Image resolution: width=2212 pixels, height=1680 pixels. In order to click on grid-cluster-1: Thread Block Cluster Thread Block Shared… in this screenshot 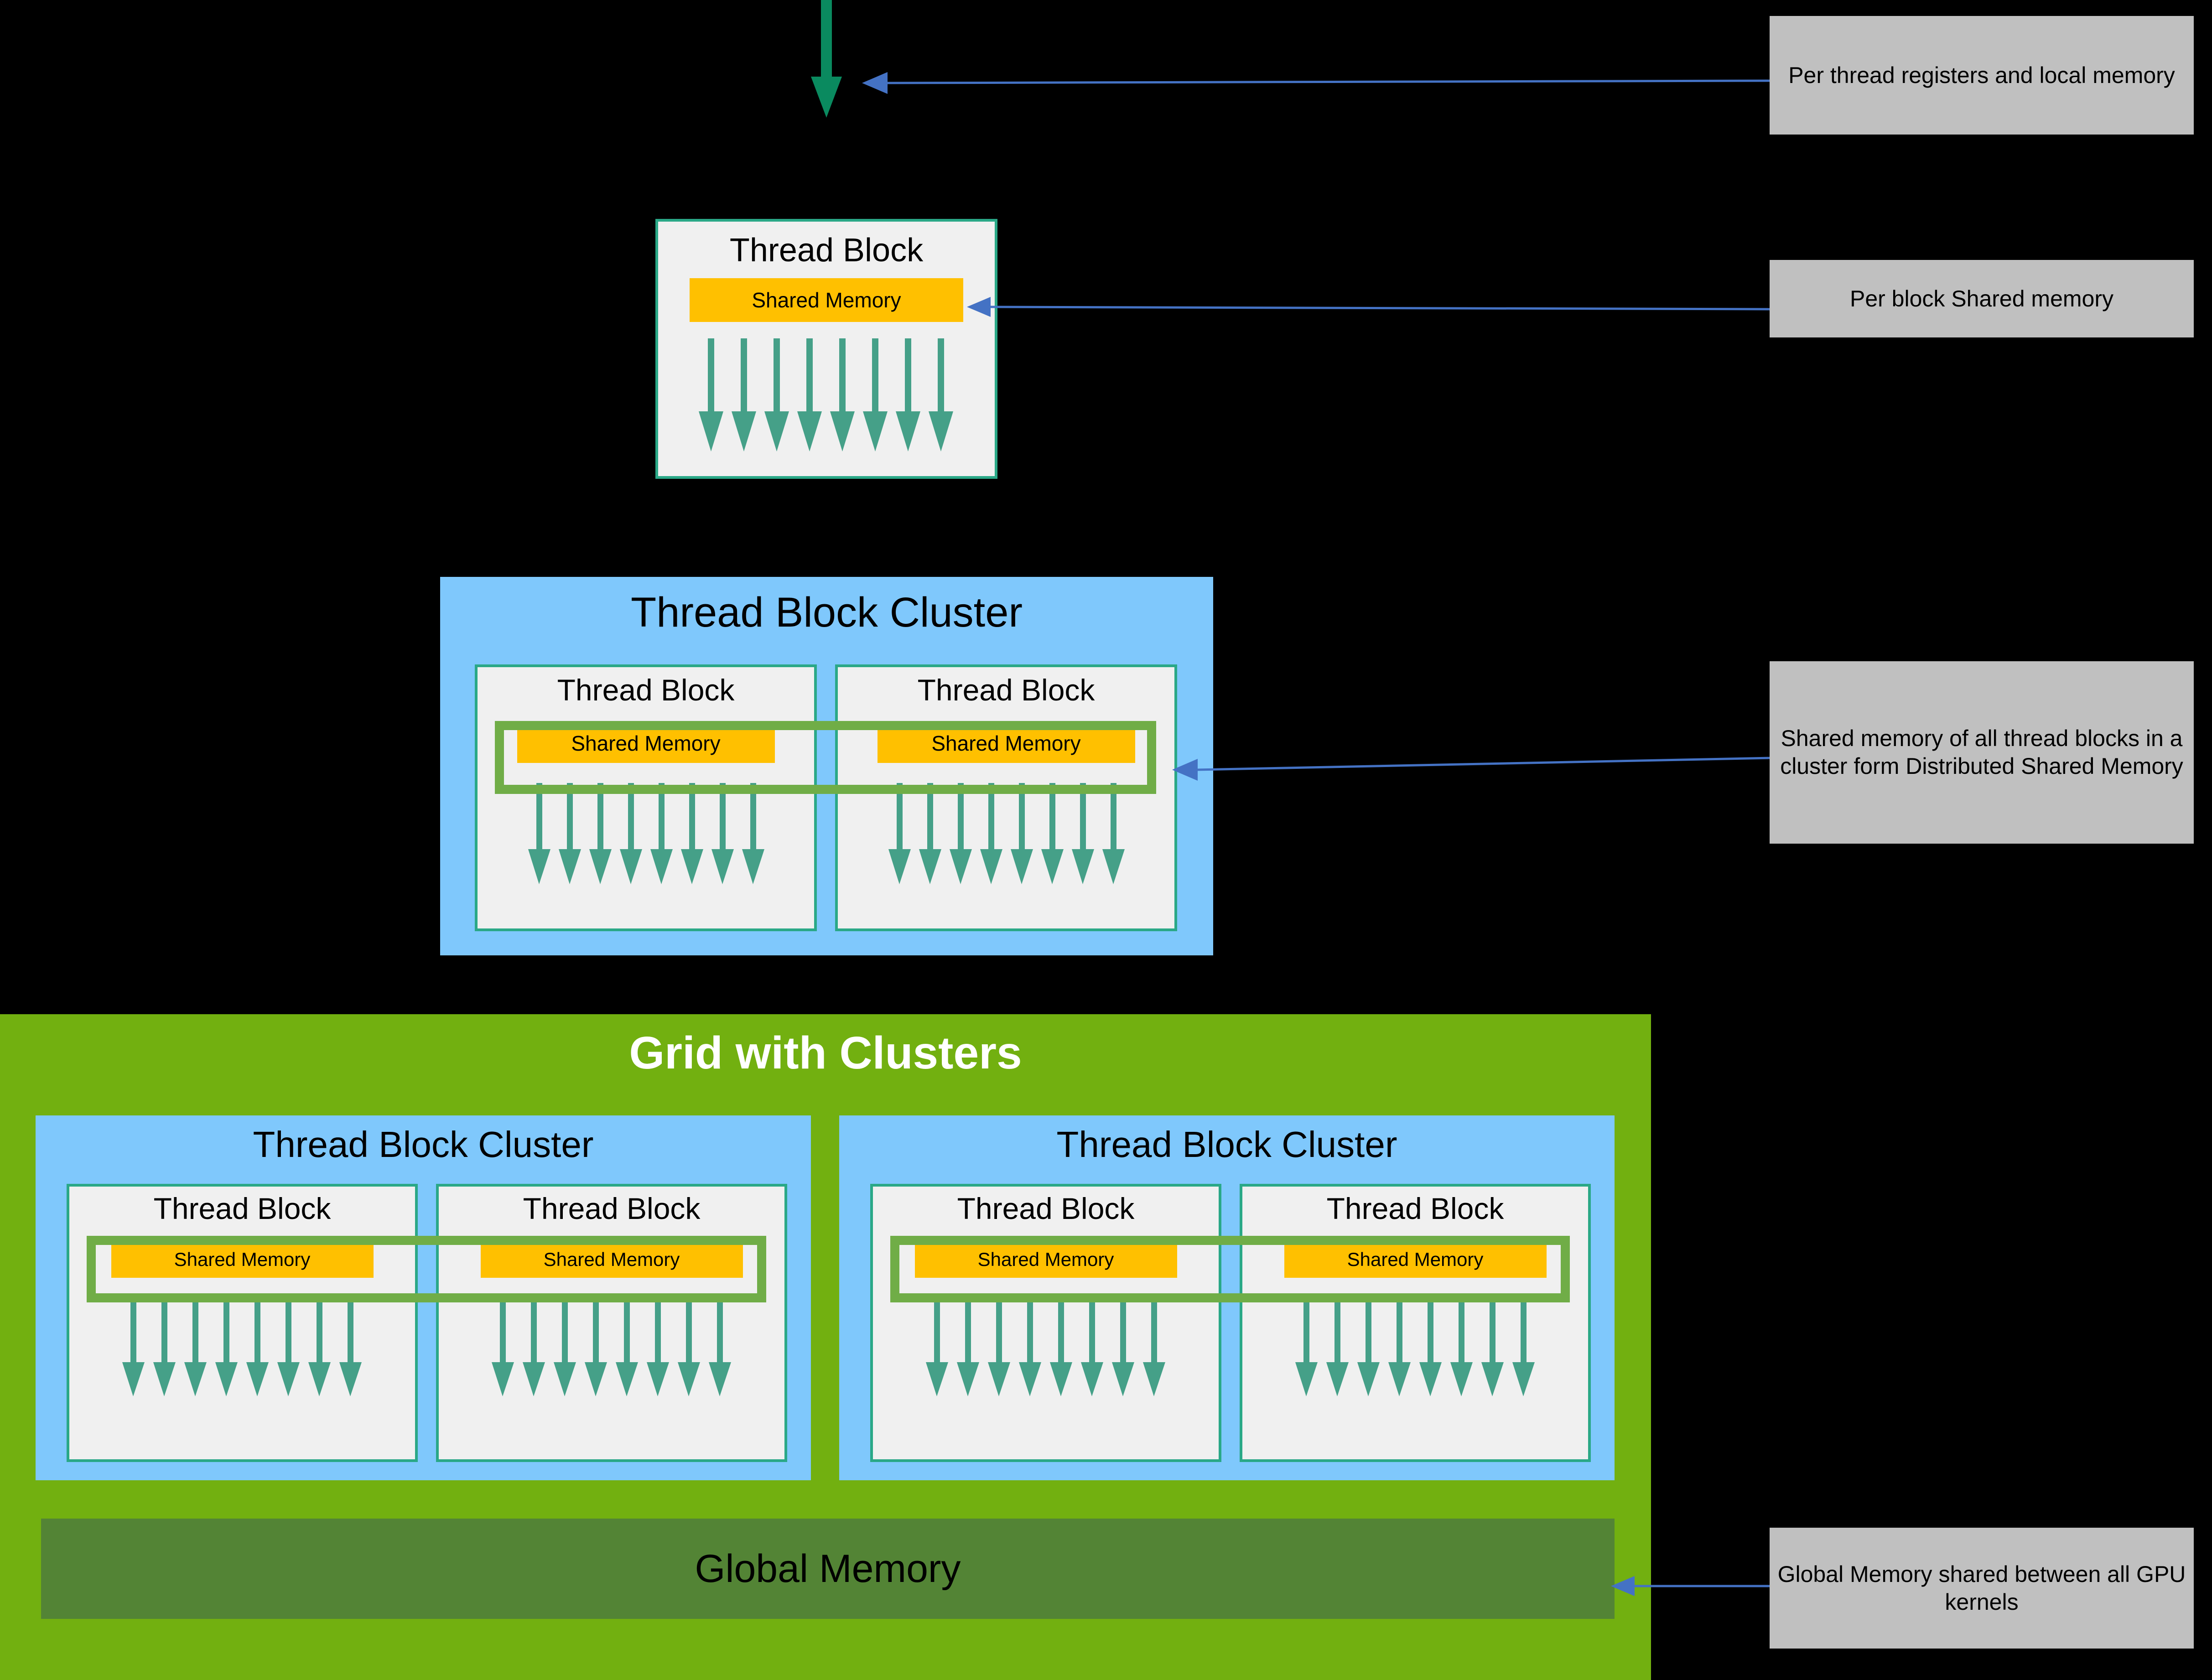, I will do `click(423, 1297)`.